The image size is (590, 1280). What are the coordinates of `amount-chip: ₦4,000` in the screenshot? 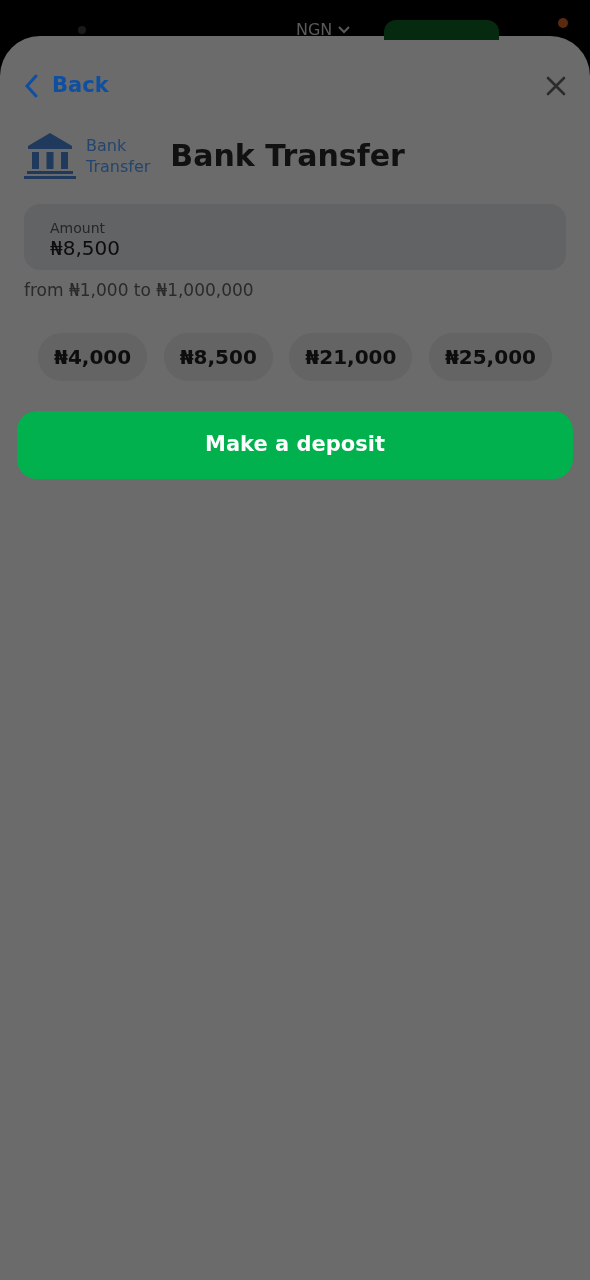 It's located at (93, 357).